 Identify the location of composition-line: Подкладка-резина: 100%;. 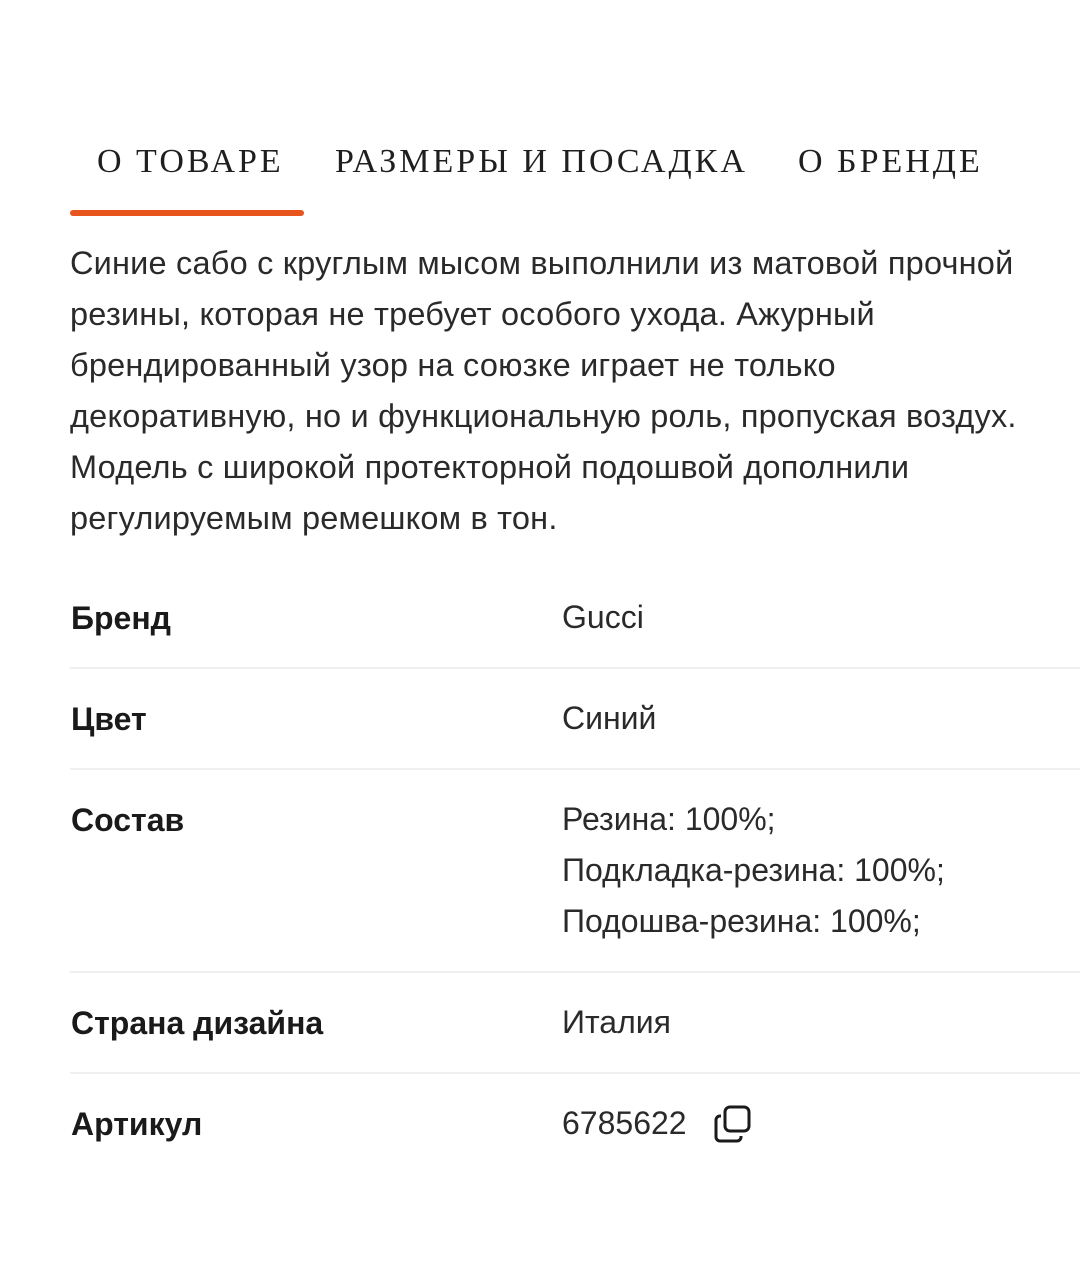
(753, 870).